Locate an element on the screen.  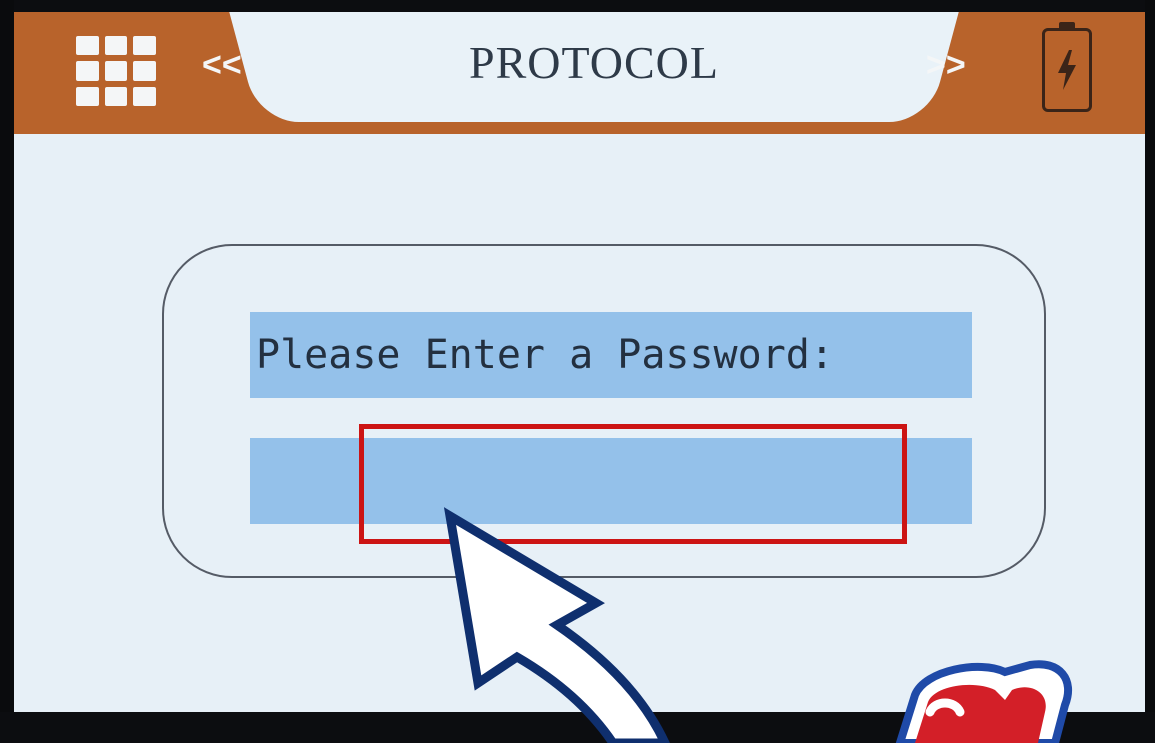
device-bezel-right is located at coordinates (1150, 371).